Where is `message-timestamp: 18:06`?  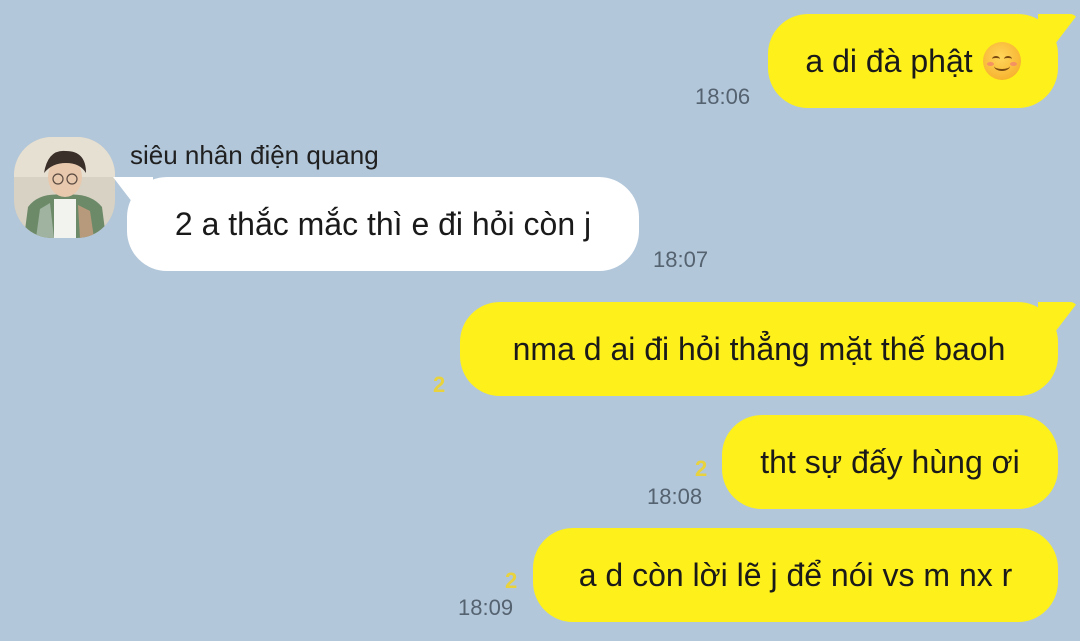 message-timestamp: 18:06 is located at coordinates (723, 96).